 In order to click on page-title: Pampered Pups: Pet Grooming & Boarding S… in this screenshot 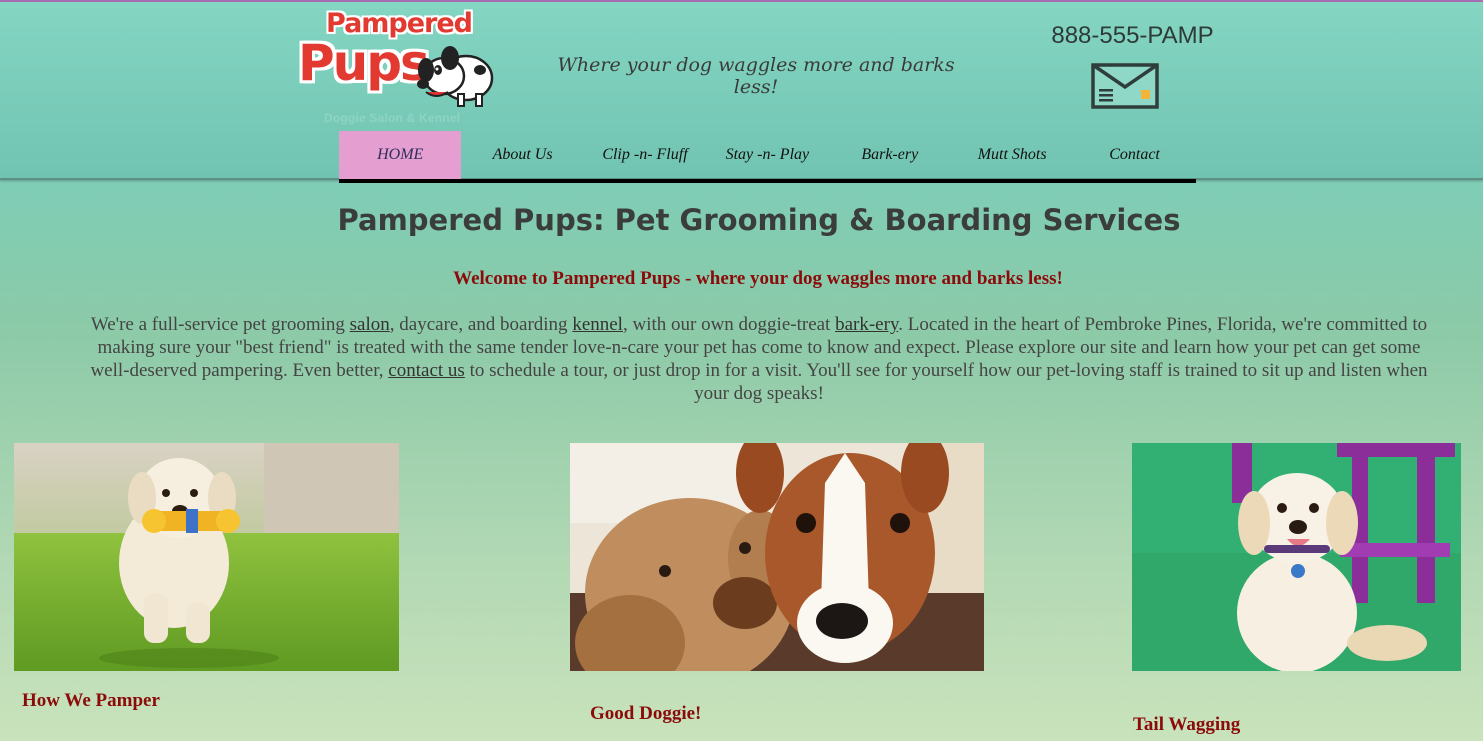, I will do `click(759, 220)`.